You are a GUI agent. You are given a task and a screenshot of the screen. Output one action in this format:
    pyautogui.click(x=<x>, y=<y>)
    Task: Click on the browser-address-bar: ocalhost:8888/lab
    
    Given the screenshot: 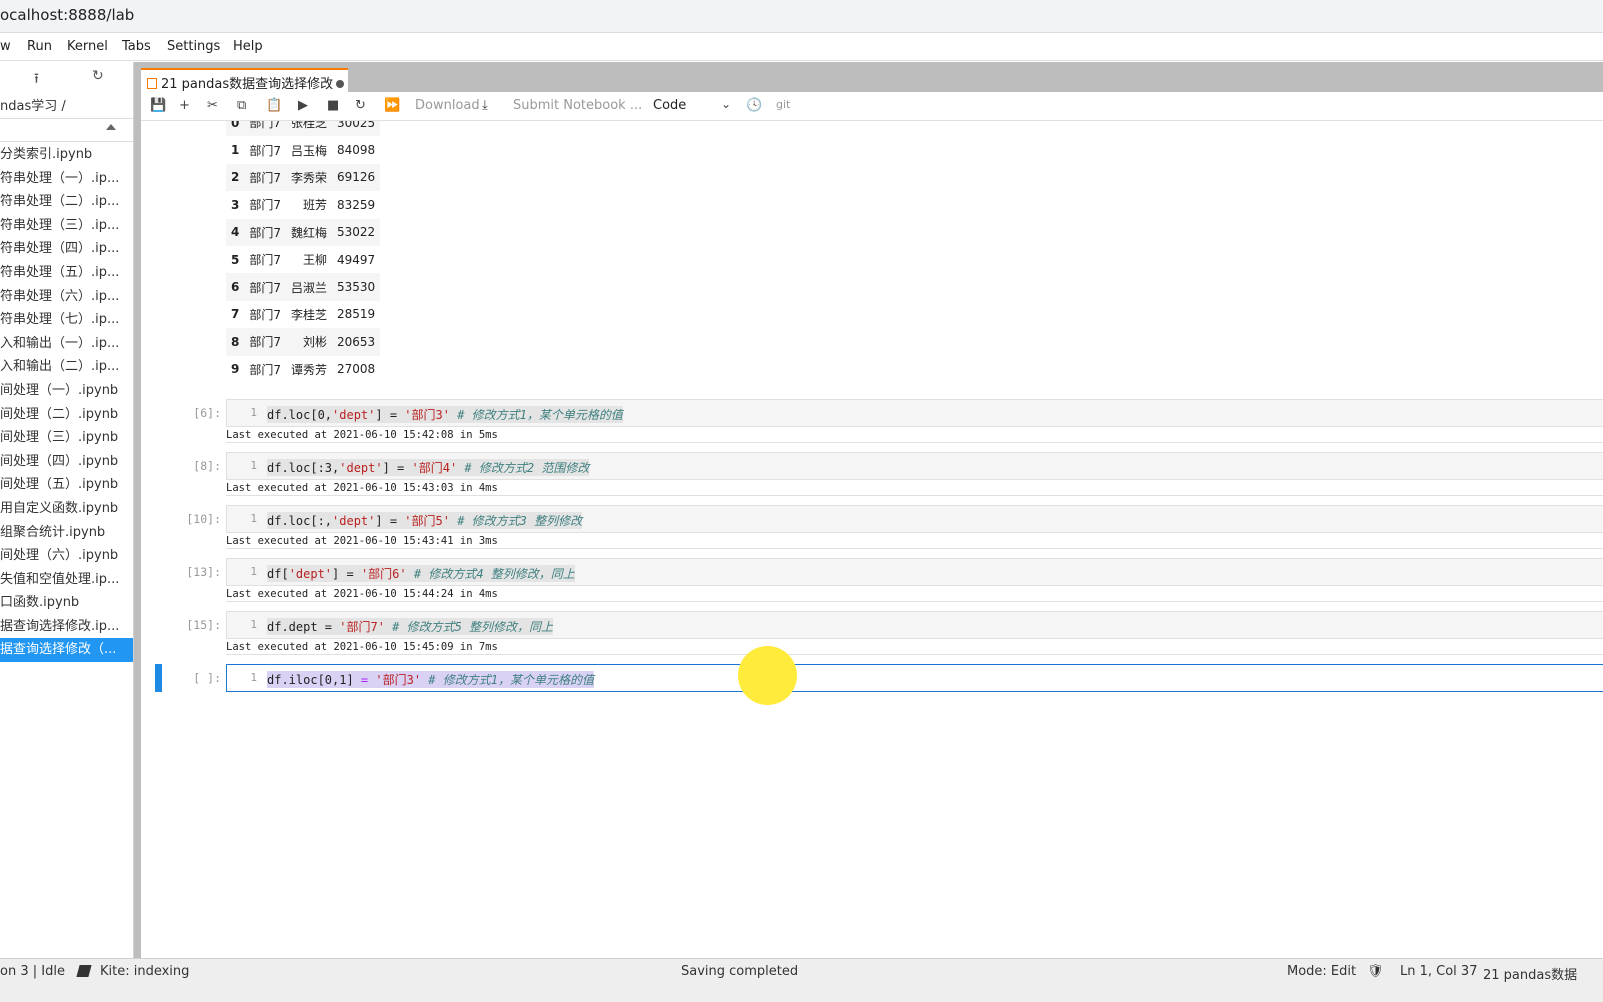 What is the action you would take?
    pyautogui.click(x=801, y=16)
    